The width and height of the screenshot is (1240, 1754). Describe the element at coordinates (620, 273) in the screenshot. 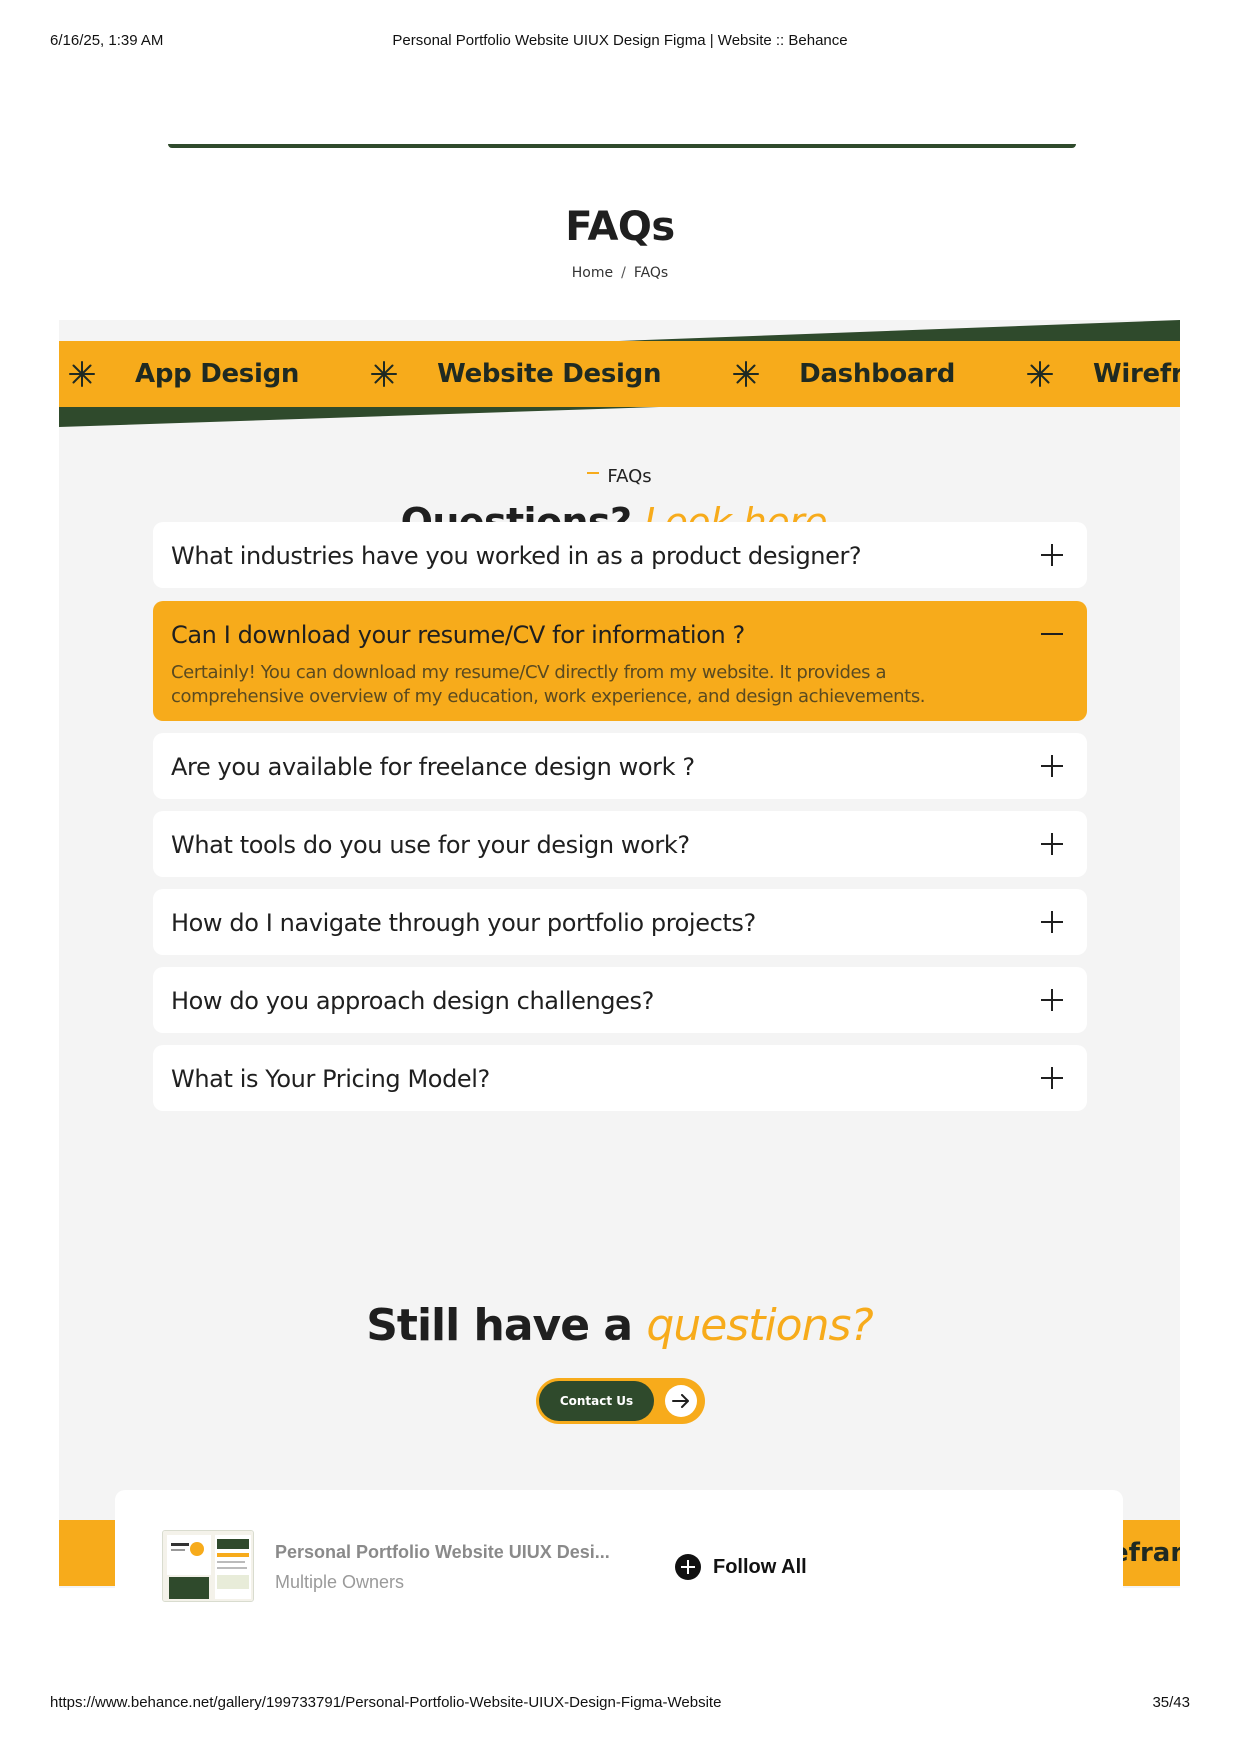

I see `breadcrumb: Home / FAQs` at that location.